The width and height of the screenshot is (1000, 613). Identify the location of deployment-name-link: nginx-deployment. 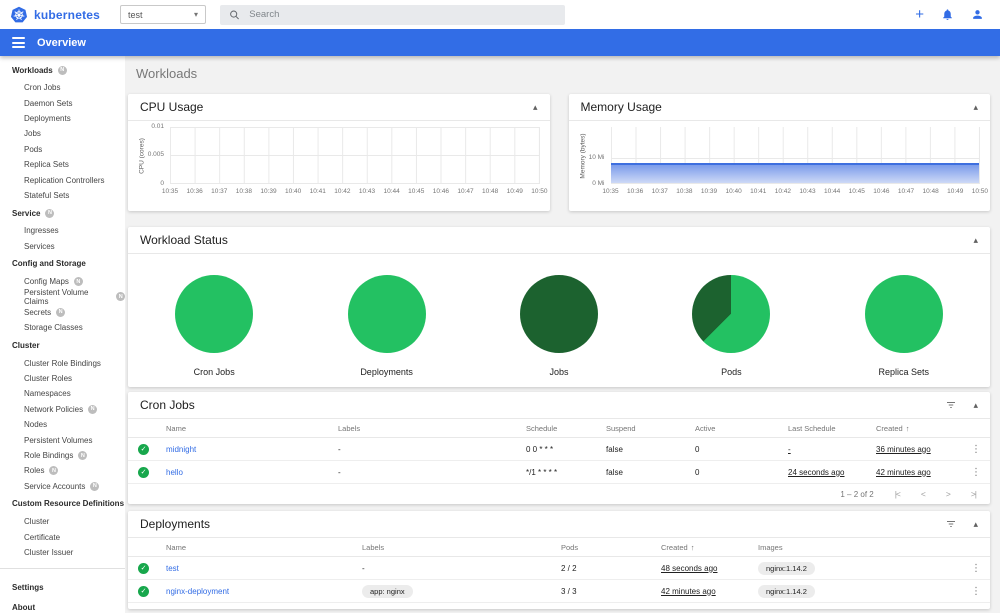
(264, 591).